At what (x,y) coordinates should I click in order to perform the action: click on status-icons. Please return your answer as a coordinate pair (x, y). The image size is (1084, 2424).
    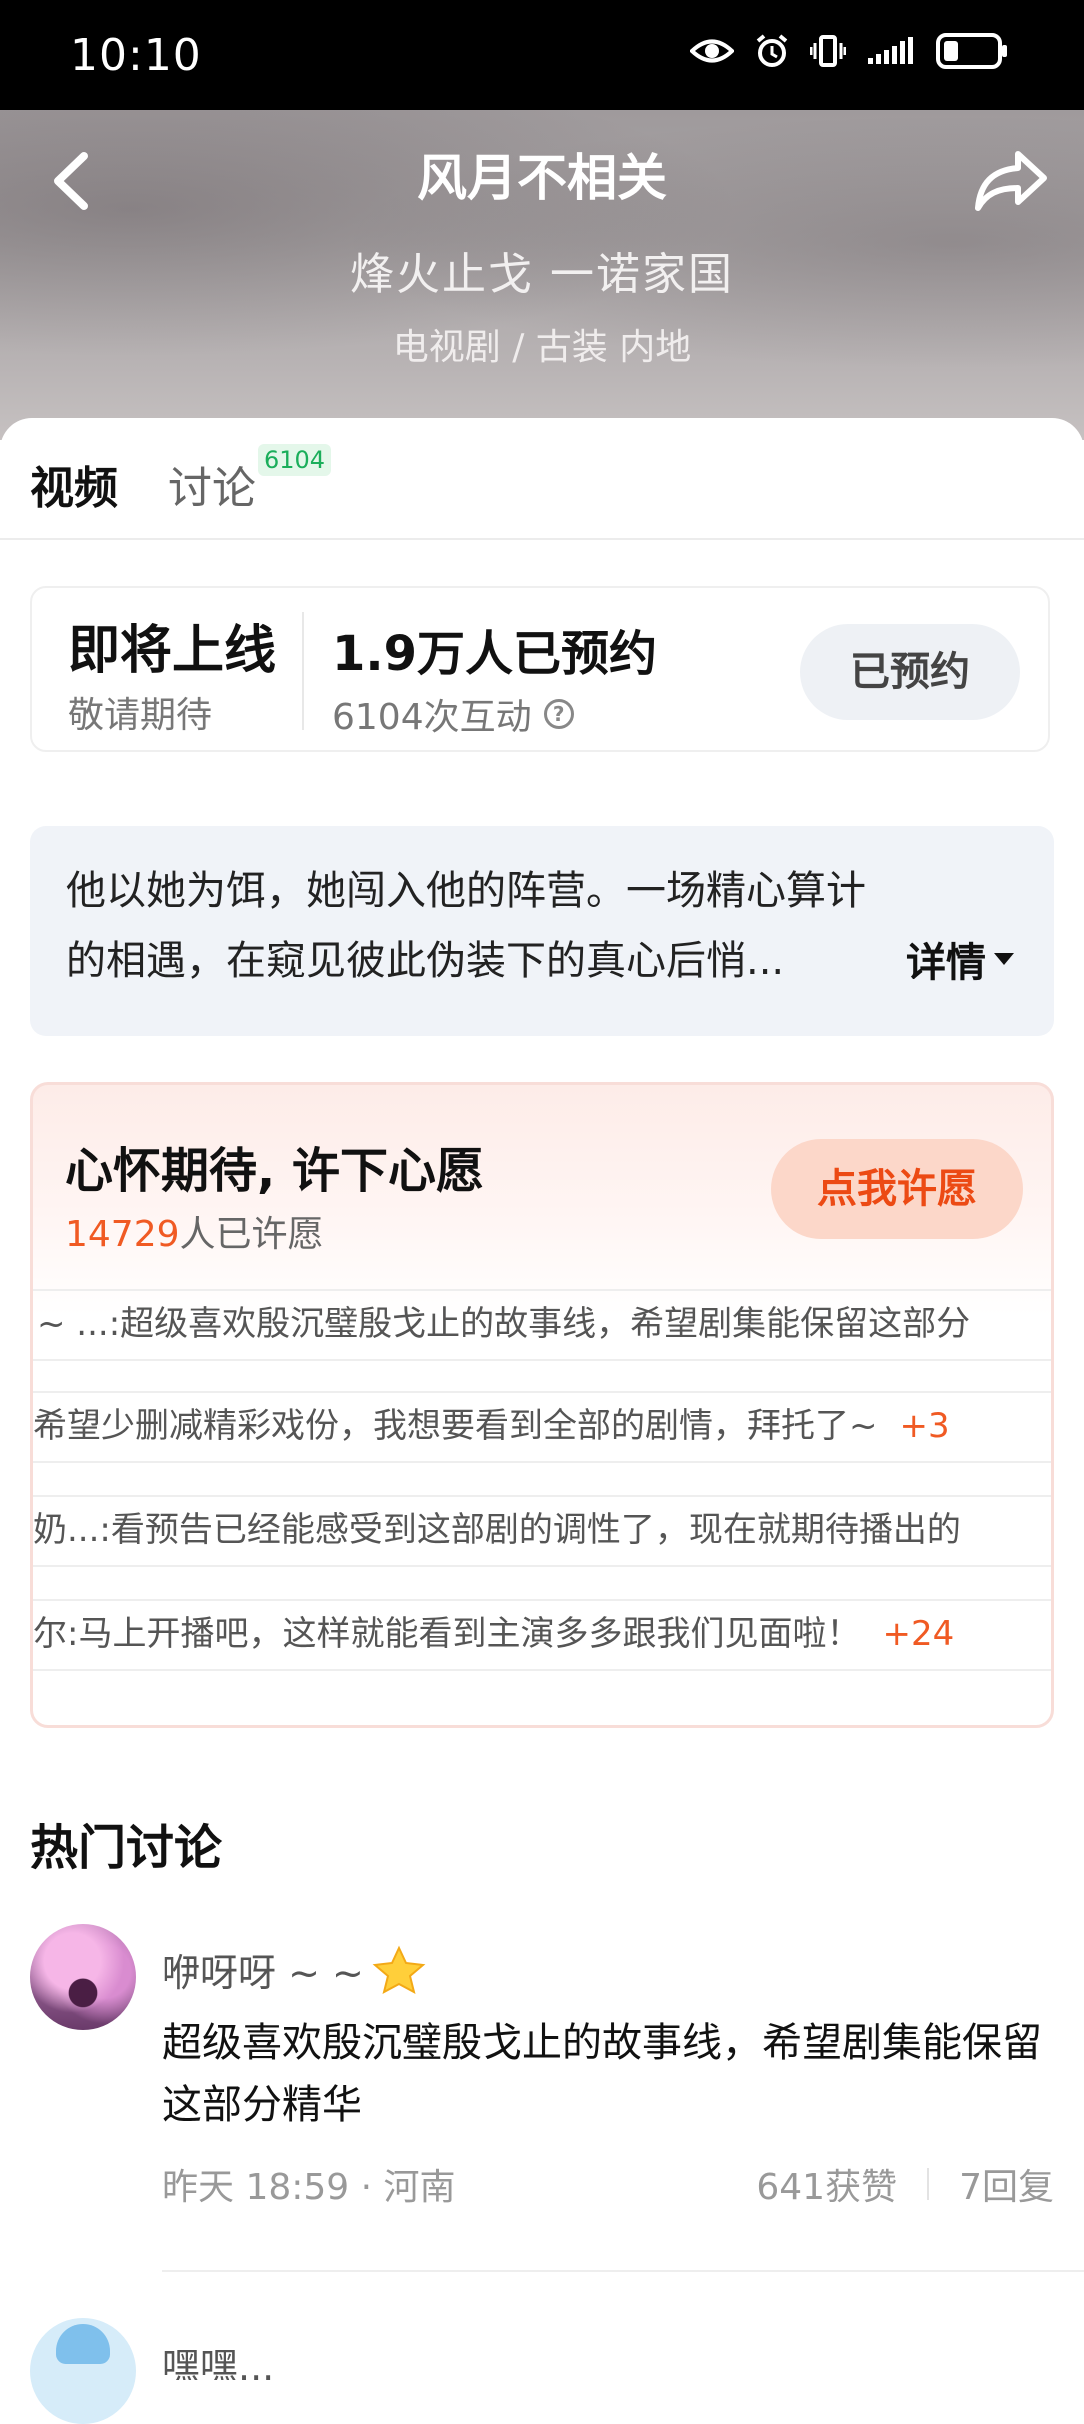
    Looking at the image, I should click on (850, 51).